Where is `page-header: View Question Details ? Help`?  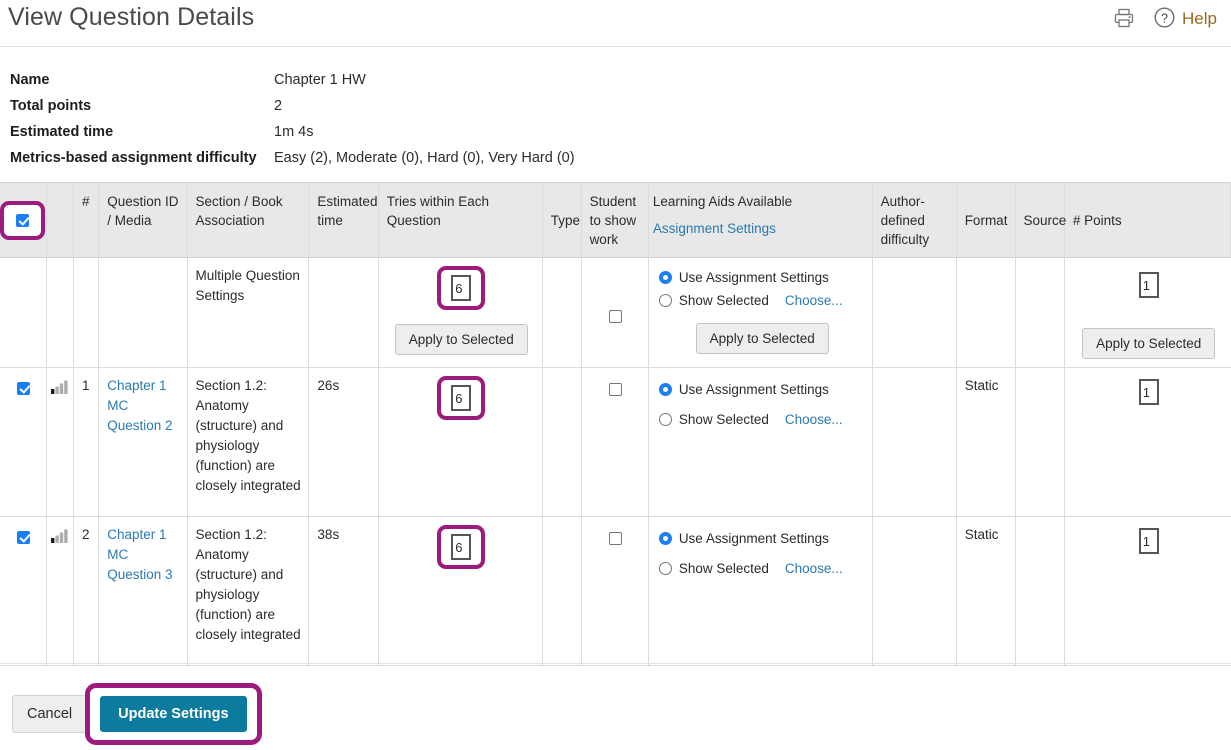
page-header: View Question Details ? Help is located at coordinates (615, 23).